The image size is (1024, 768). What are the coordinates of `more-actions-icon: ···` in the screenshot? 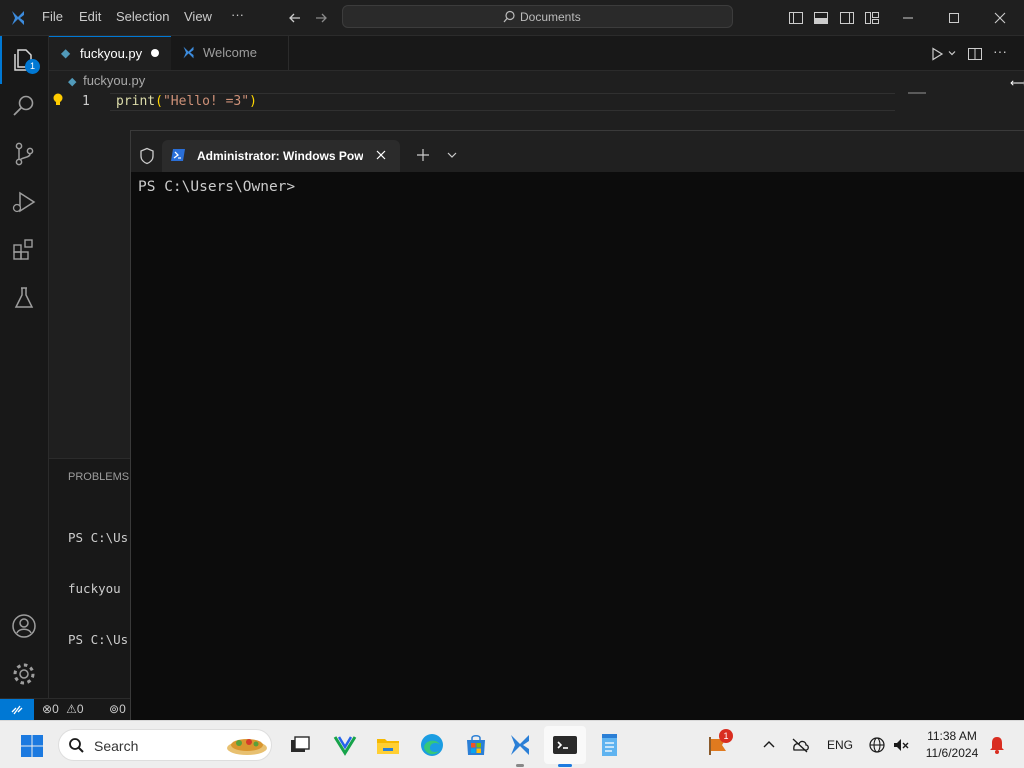 It's located at (1000, 51).